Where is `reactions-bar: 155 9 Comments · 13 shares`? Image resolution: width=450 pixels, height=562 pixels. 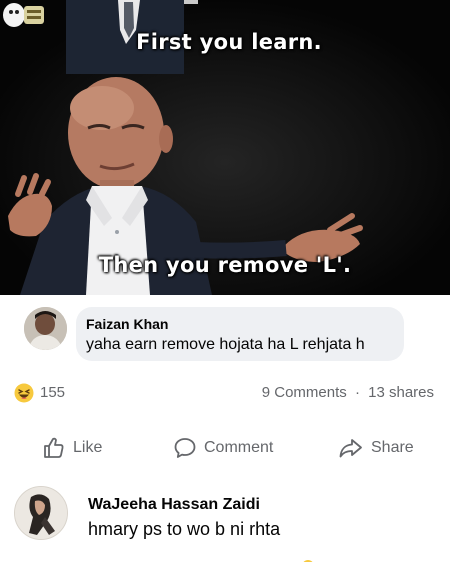
reactions-bar: 155 9 Comments · 13 shares is located at coordinates (225, 393).